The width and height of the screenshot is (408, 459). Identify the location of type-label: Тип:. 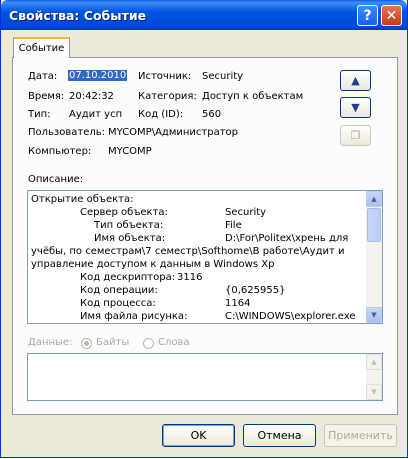
(39, 114).